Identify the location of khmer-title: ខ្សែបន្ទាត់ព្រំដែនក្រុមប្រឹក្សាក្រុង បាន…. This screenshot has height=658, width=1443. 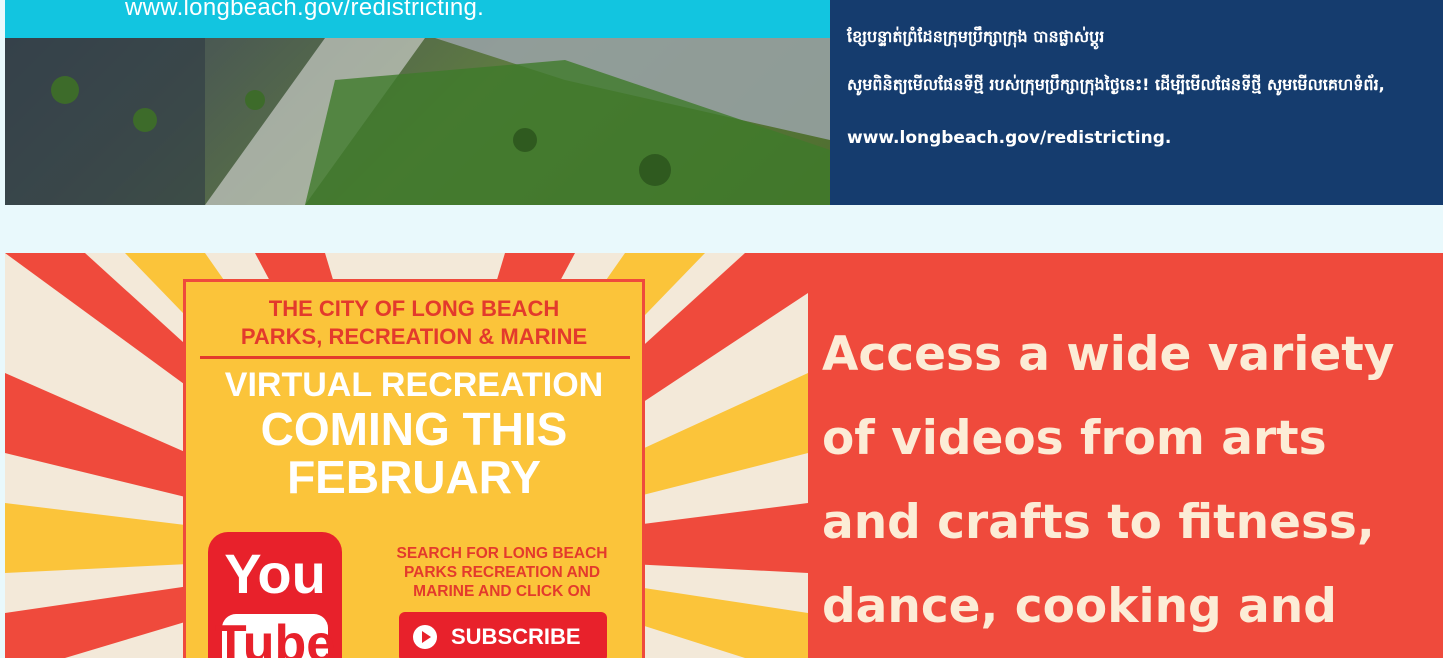
(976, 36).